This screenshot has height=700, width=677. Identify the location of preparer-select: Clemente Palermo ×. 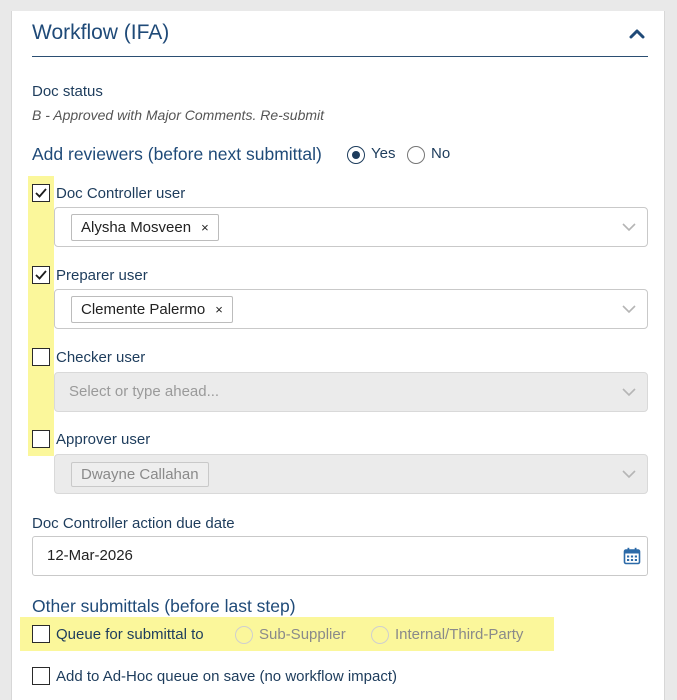
(351, 309).